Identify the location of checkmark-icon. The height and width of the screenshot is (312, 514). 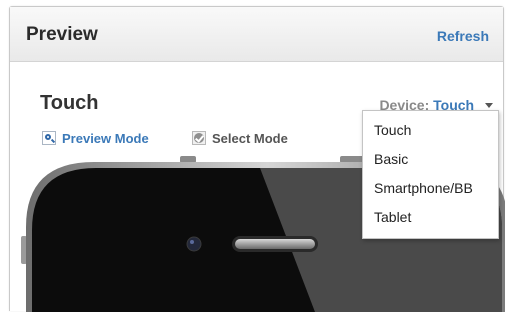
(199, 138).